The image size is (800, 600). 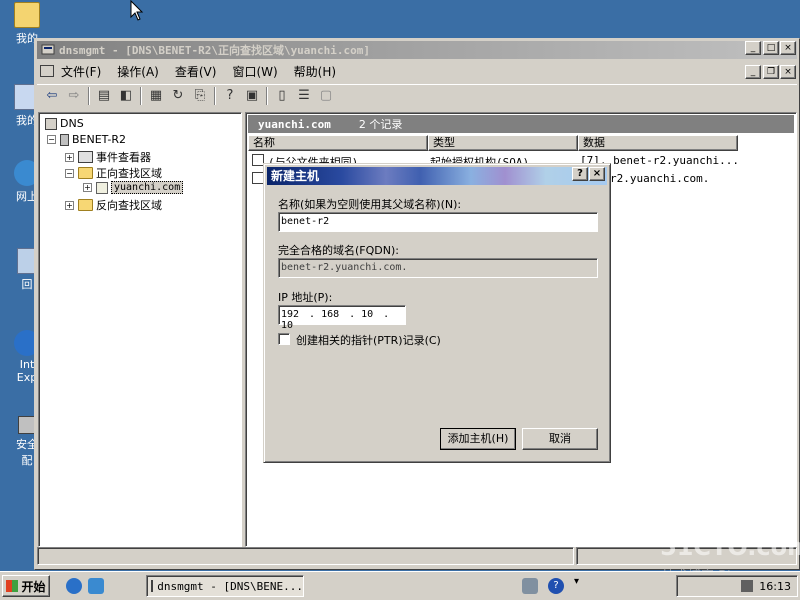 I want to click on add-host-button: 添加主机(H), so click(x=478, y=439).